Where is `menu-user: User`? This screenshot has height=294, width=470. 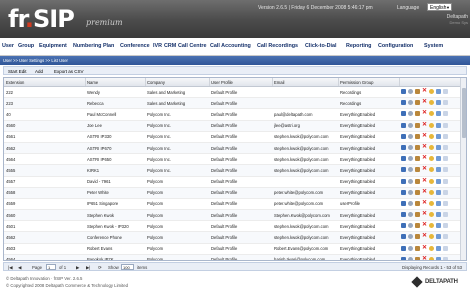
menu-user: User is located at coordinates (8, 46).